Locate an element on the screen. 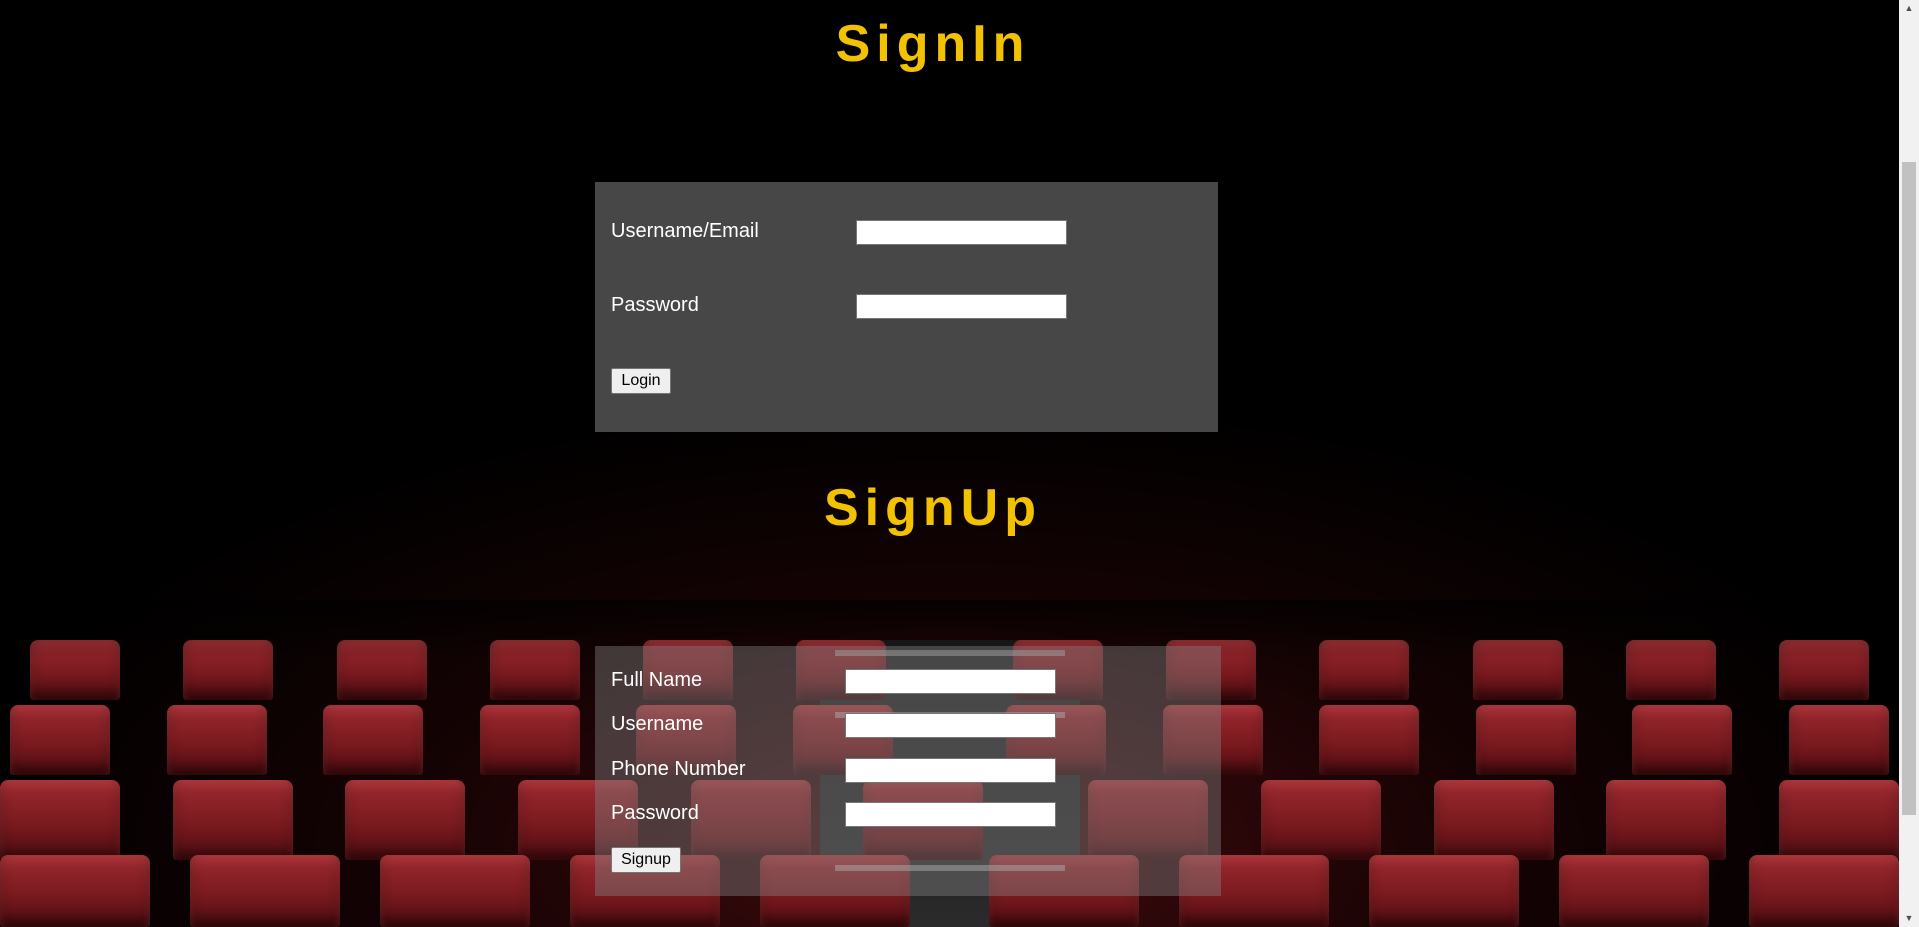 Image resolution: width=1919 pixels, height=927 pixels. full-name-label: Full Name is located at coordinates (657, 680).